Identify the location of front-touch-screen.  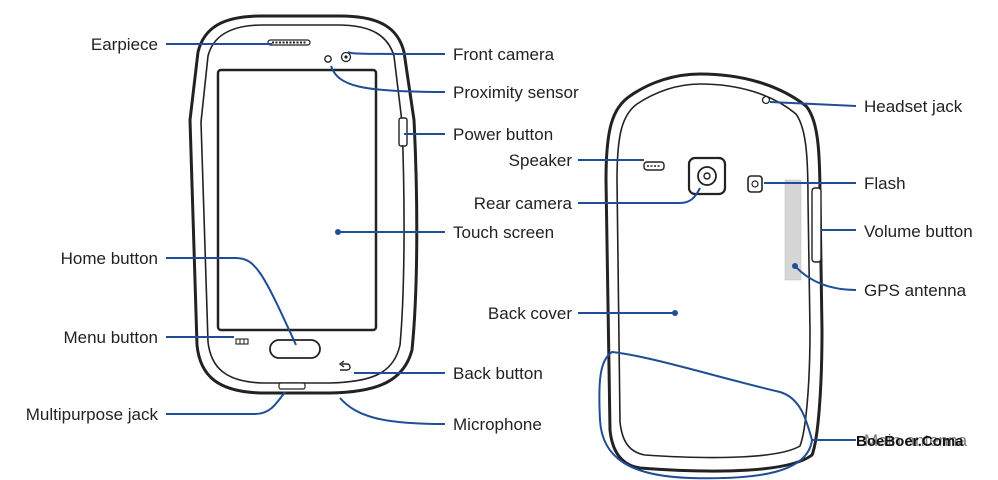
(297, 200).